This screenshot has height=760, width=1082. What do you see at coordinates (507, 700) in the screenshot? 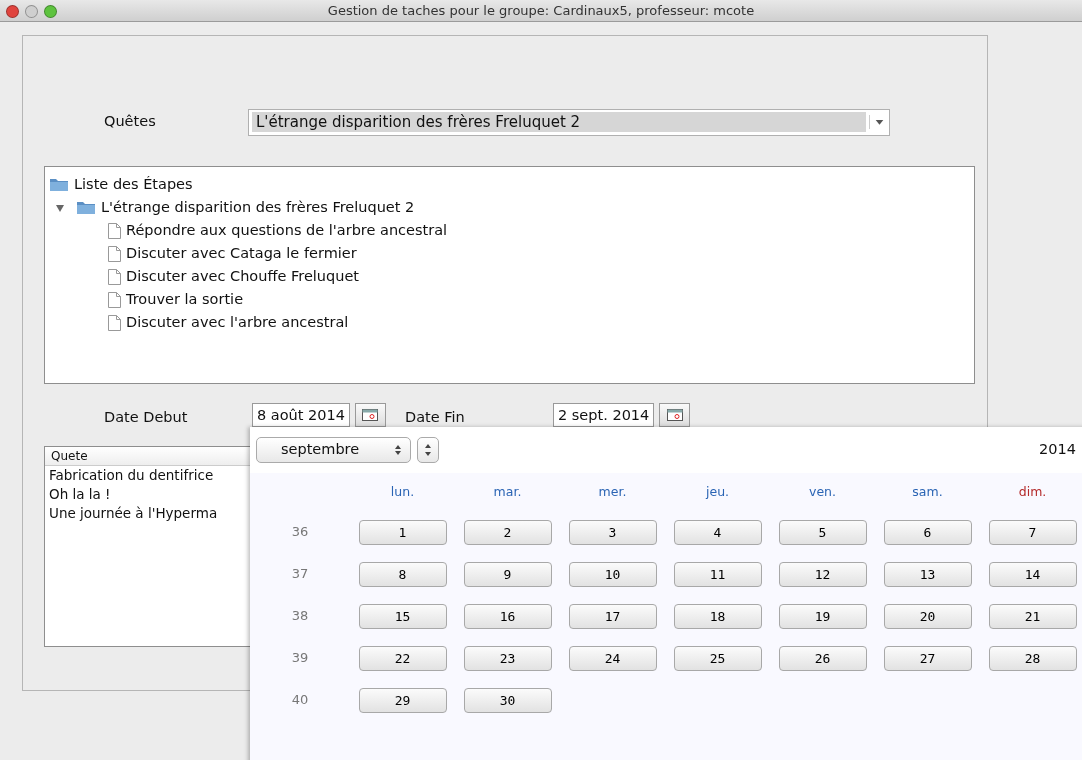
I see `day-button: 30` at bounding box center [507, 700].